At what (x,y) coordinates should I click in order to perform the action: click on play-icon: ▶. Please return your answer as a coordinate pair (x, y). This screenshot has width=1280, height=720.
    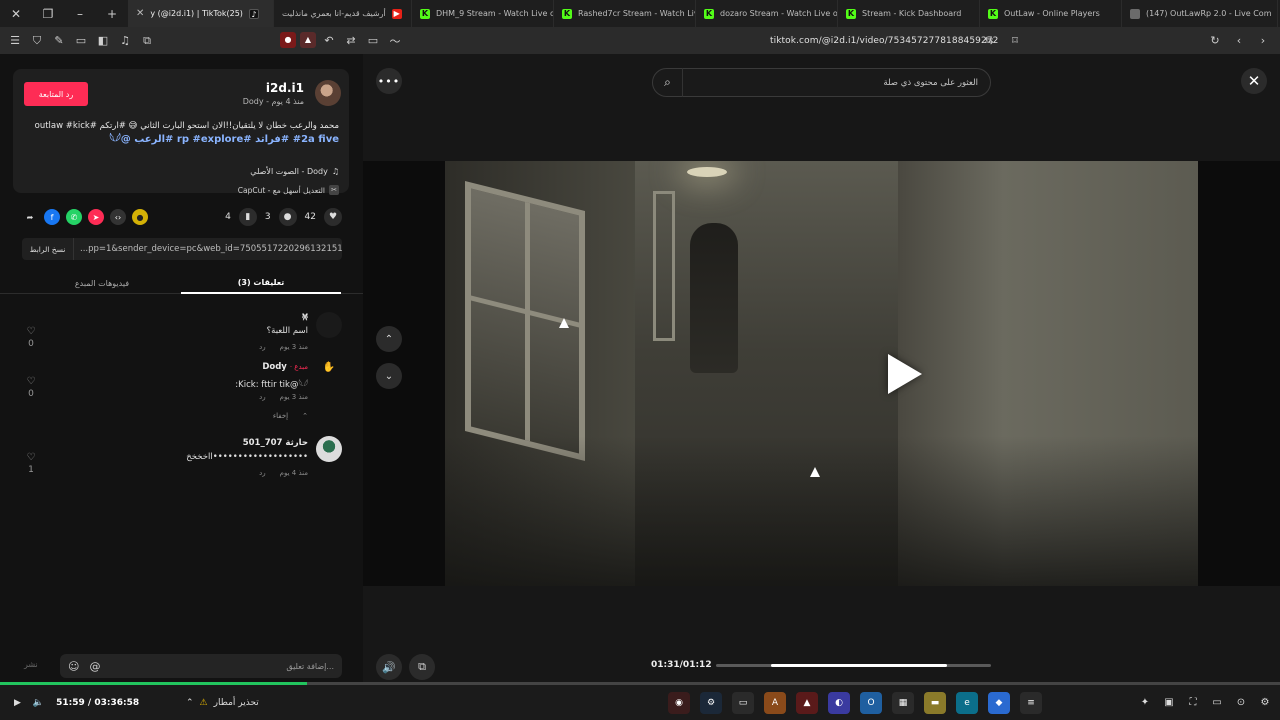
    Looking at the image, I should click on (17, 703).